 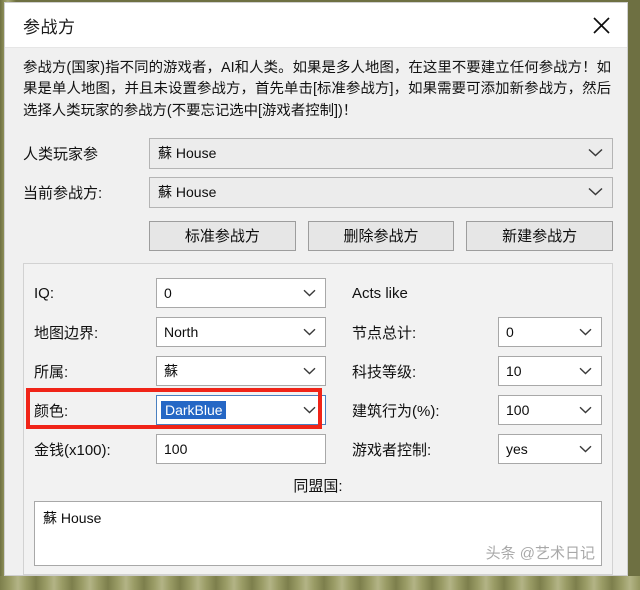 I want to click on human-player-label: 人类玩家参, so click(x=61, y=154).